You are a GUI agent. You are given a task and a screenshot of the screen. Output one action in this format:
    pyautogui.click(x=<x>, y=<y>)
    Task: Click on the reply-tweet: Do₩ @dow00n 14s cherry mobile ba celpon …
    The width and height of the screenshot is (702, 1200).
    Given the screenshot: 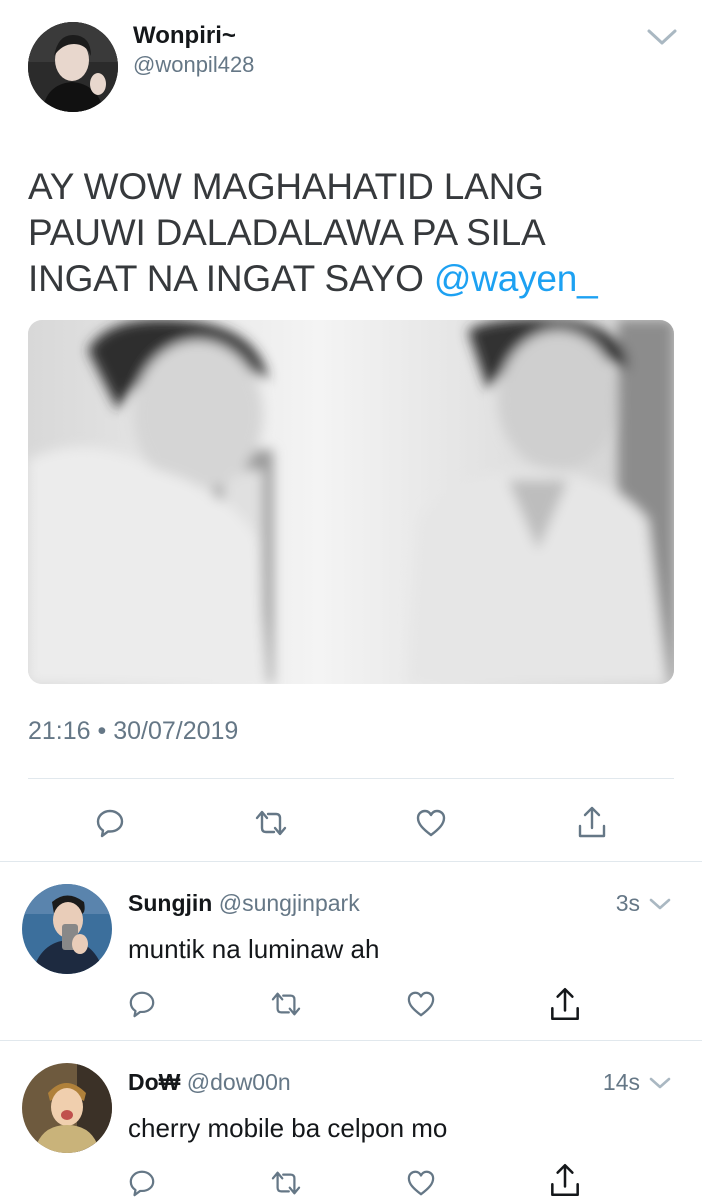 What is the action you would take?
    pyautogui.click(x=351, y=1120)
    